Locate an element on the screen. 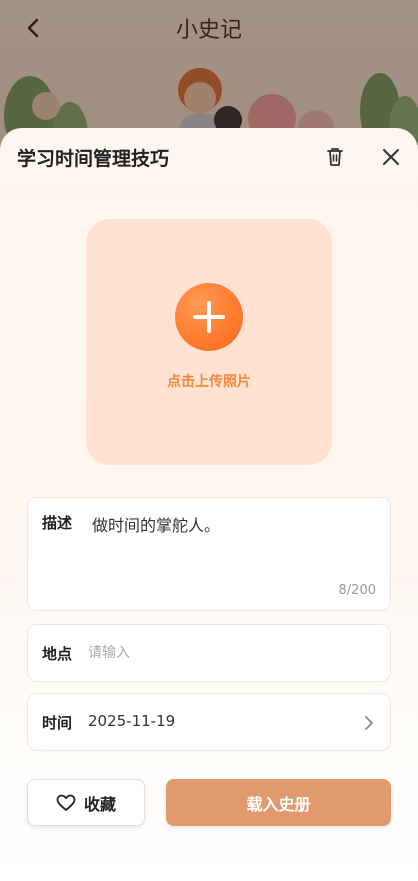 This screenshot has width=418, height=881. description-field: 描述 做时间的掌舵人。 8/200 is located at coordinates (209, 554).